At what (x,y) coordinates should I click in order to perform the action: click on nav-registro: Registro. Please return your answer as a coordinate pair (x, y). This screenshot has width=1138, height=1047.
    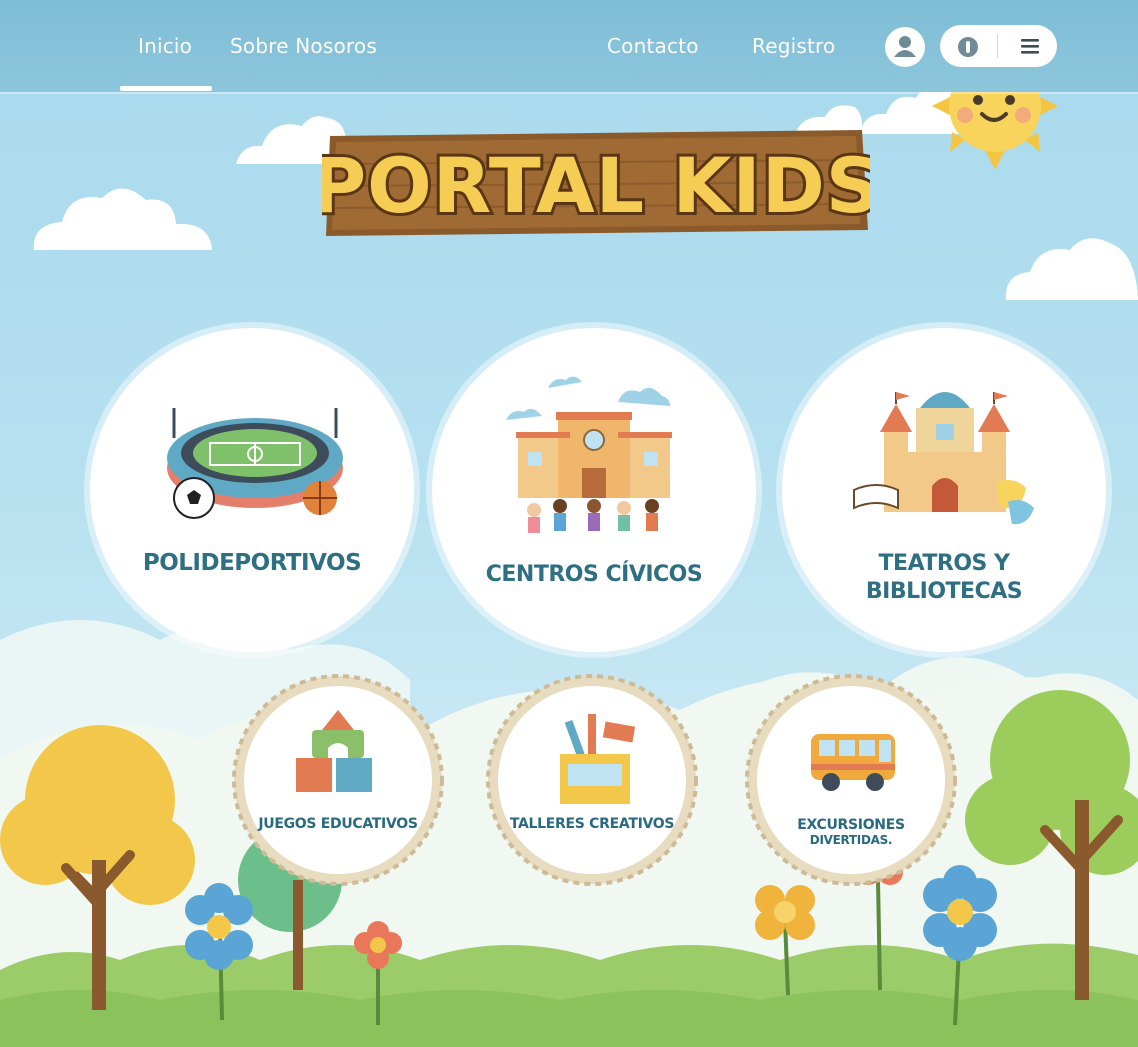
    Looking at the image, I should click on (793, 46).